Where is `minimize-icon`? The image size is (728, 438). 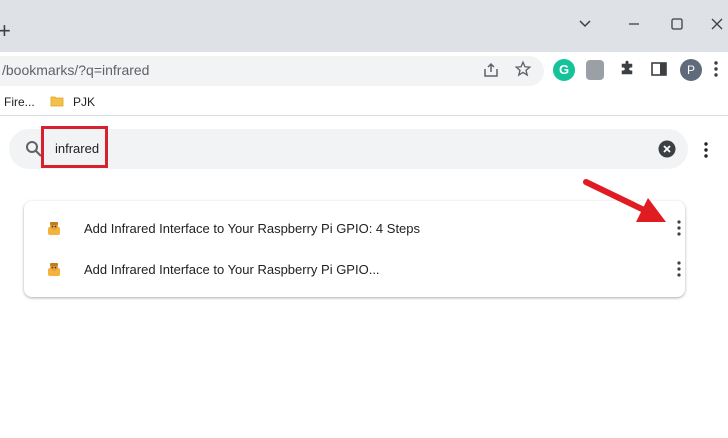 minimize-icon is located at coordinates (634, 24).